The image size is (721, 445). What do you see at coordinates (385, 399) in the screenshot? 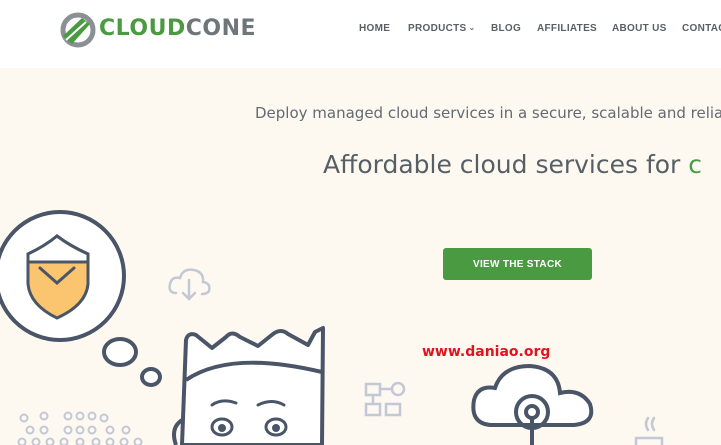
I see `flowchart-icon` at bounding box center [385, 399].